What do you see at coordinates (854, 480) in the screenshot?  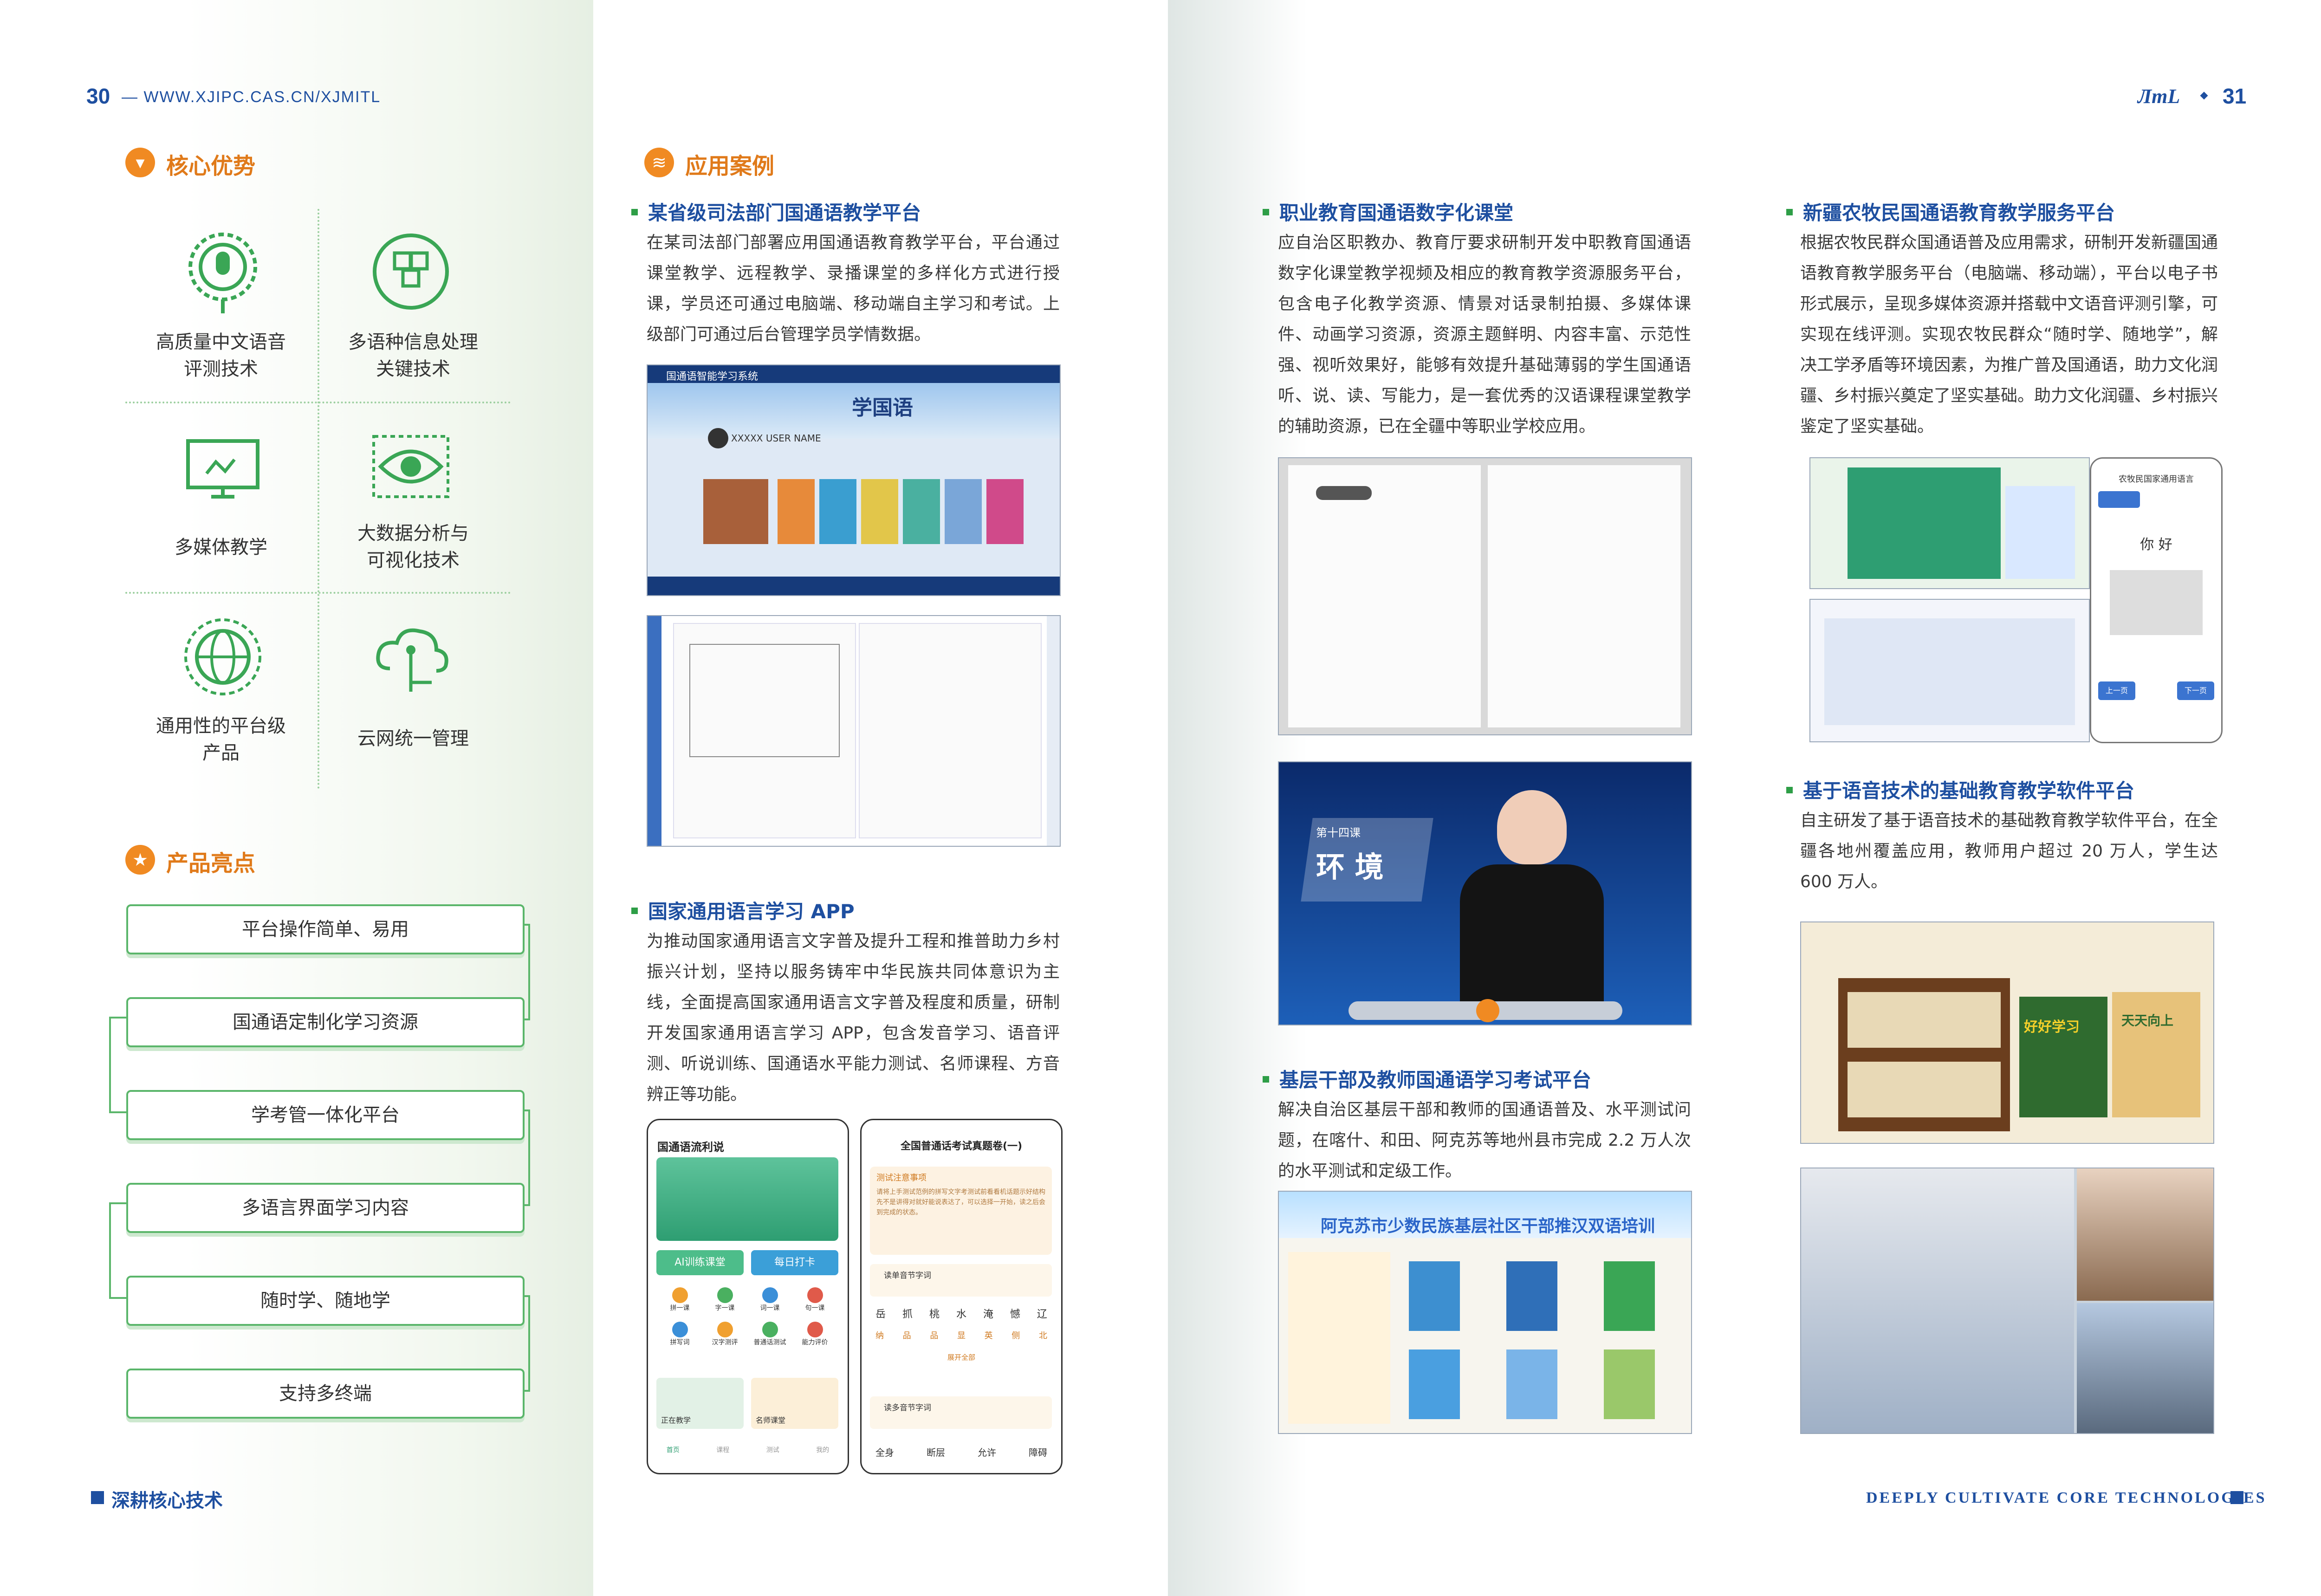 I see `platform-screenshot: 国通语智能学习系统 学国语 XXXXX USER NAME` at bounding box center [854, 480].